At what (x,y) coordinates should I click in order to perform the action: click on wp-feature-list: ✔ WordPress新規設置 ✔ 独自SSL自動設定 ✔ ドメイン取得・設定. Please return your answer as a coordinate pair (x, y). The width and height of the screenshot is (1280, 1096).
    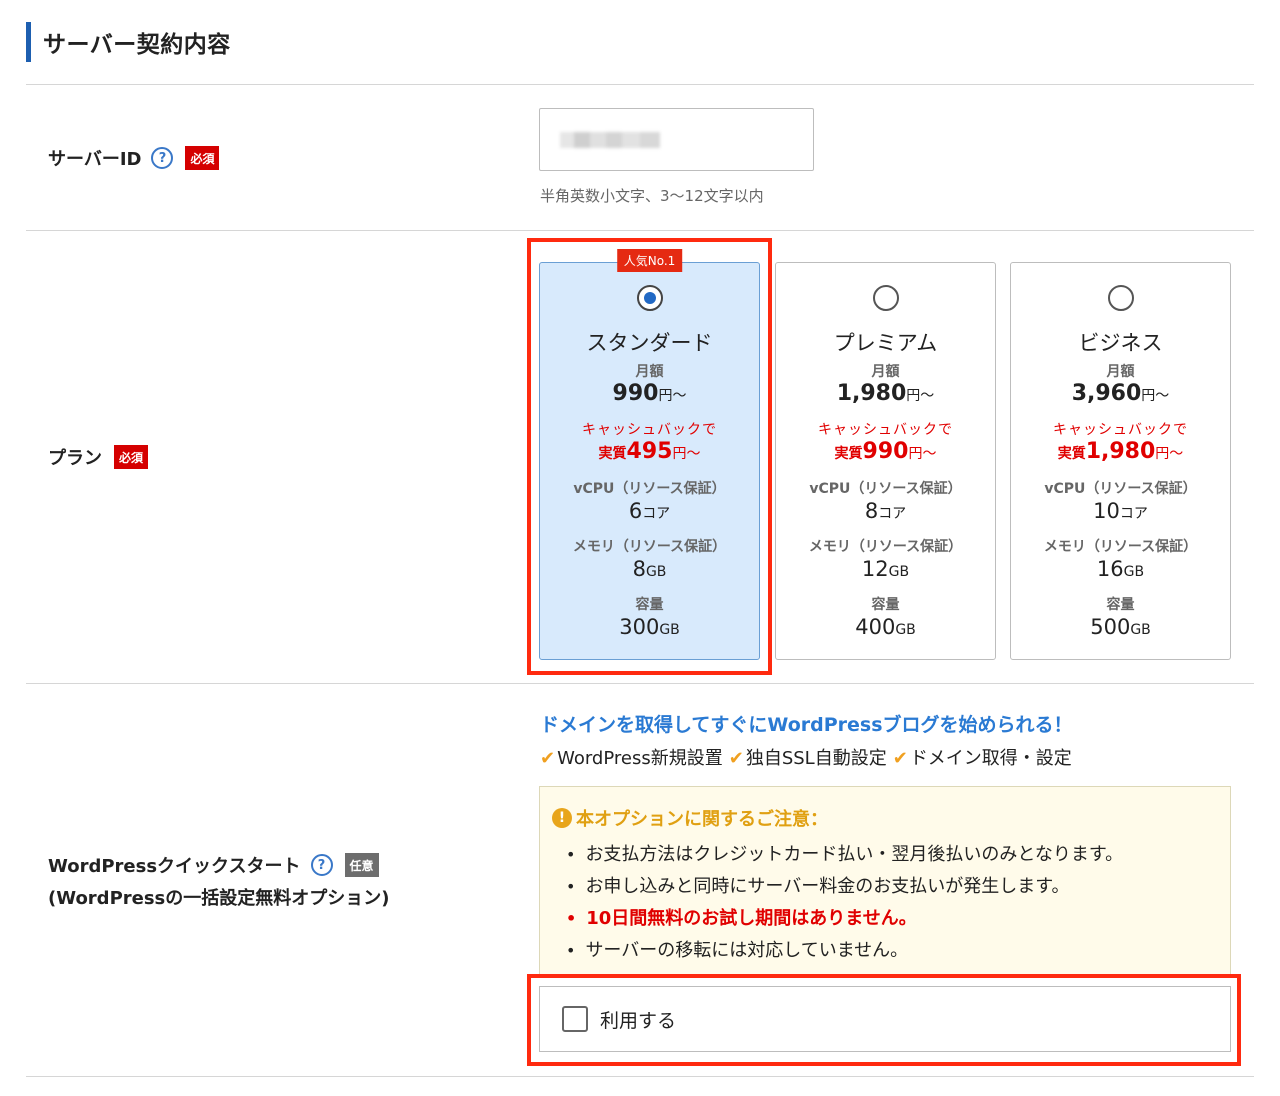
    Looking at the image, I should click on (806, 757).